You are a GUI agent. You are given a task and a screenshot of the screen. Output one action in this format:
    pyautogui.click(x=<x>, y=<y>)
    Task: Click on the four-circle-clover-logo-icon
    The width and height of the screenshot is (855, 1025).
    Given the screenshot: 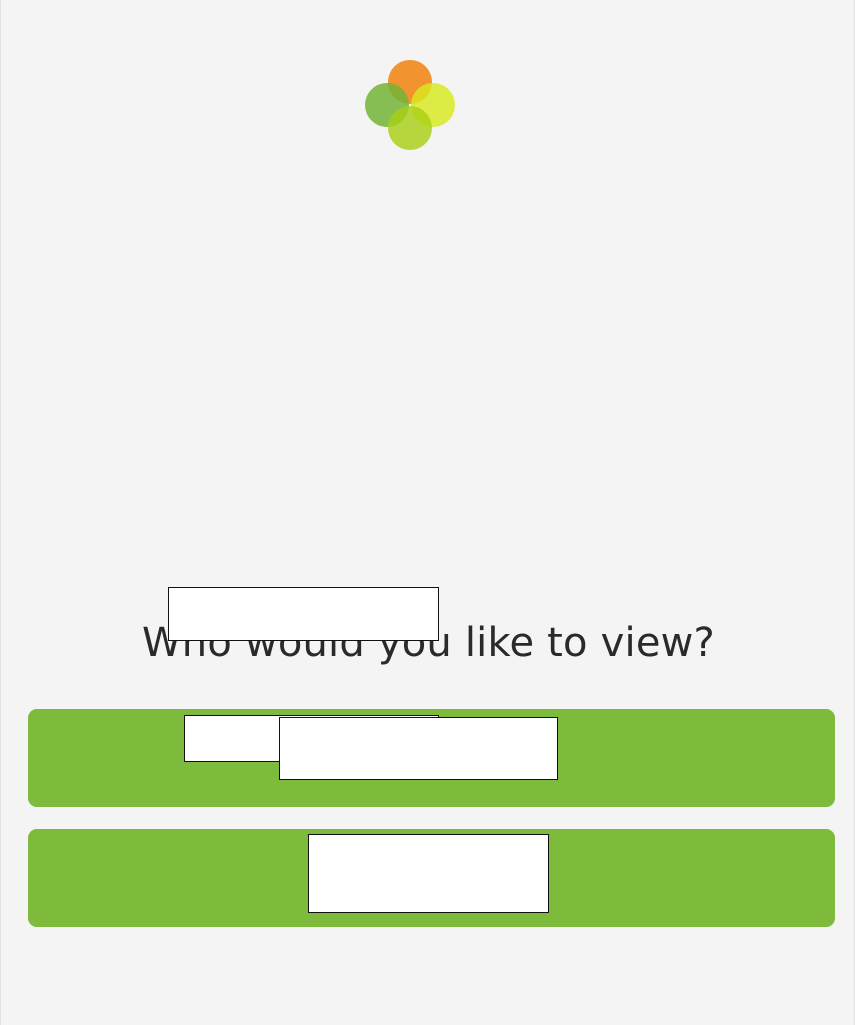 What is the action you would take?
    pyautogui.click(x=410, y=105)
    